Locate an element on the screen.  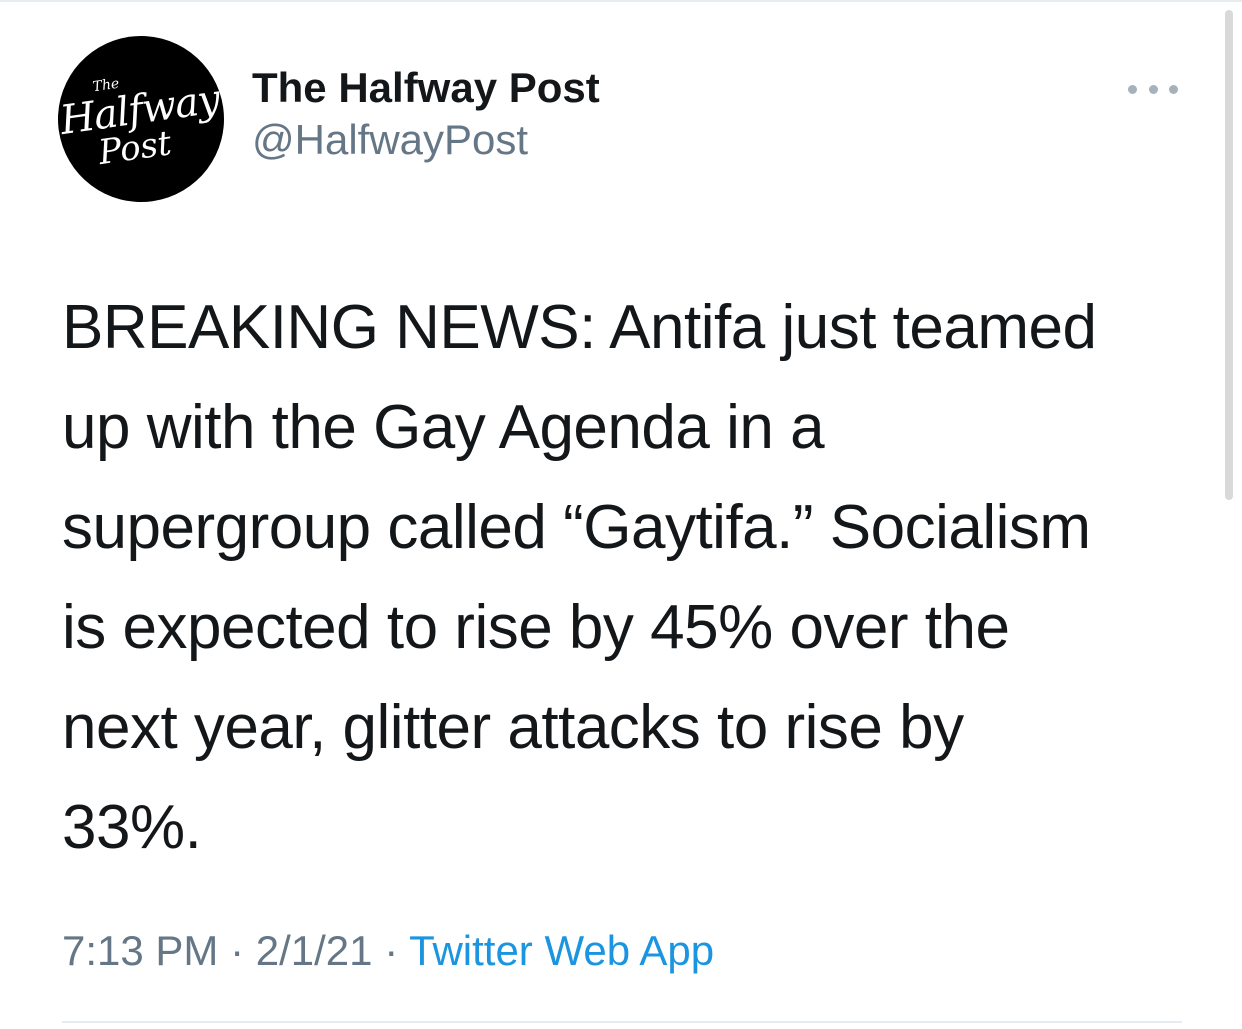
scrollbar is located at coordinates (1229, 255).